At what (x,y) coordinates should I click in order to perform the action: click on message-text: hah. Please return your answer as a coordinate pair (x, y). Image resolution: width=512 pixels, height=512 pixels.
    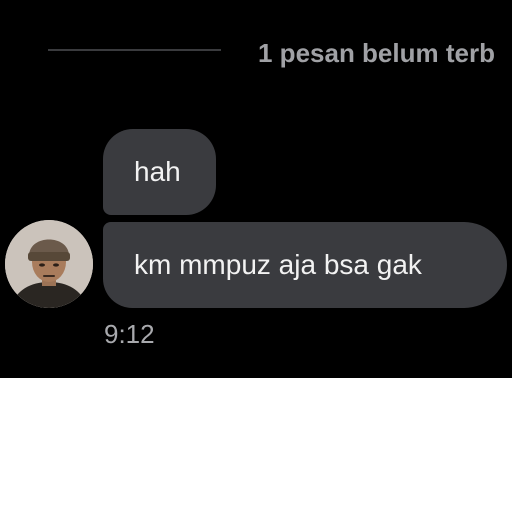
    Looking at the image, I should click on (157, 171).